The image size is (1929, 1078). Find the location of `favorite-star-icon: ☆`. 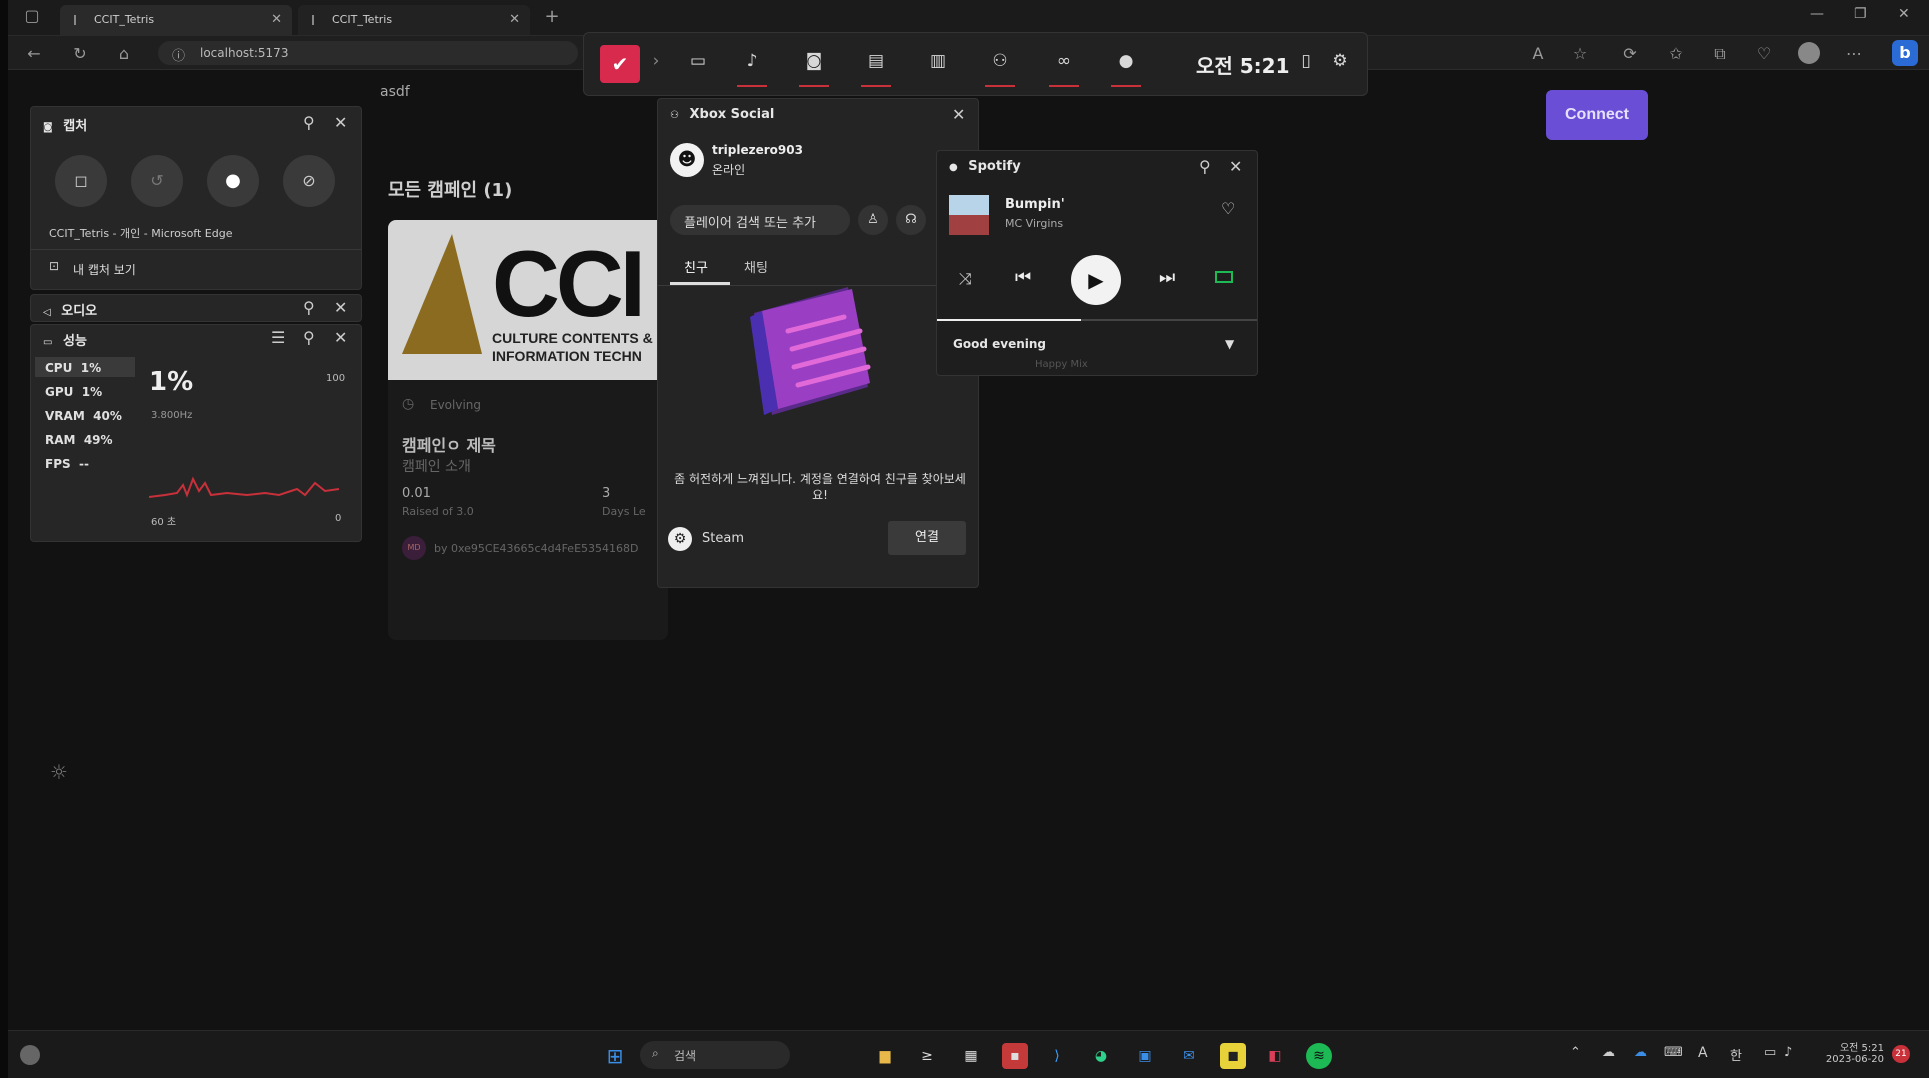

favorite-star-icon: ☆ is located at coordinates (1580, 53).